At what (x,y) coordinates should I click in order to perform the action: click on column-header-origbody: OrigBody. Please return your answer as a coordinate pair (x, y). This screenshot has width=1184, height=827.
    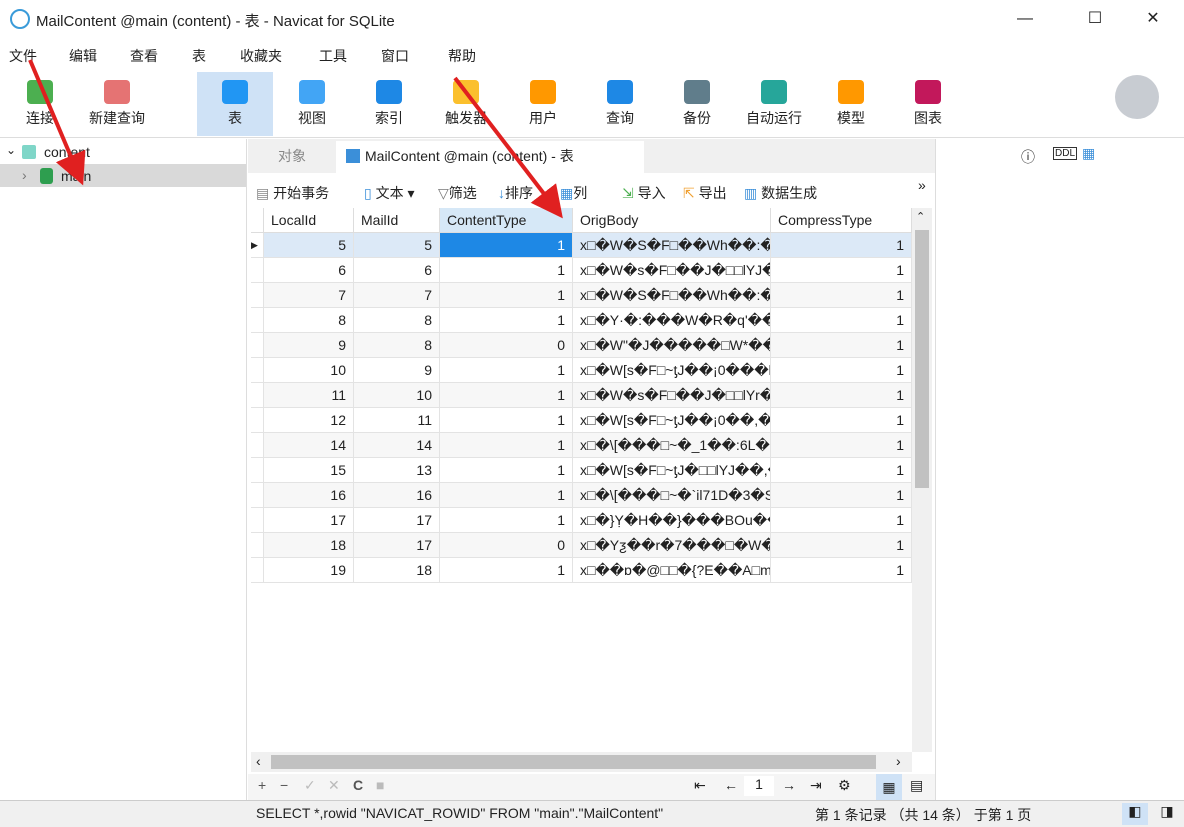
    Looking at the image, I should click on (672, 220).